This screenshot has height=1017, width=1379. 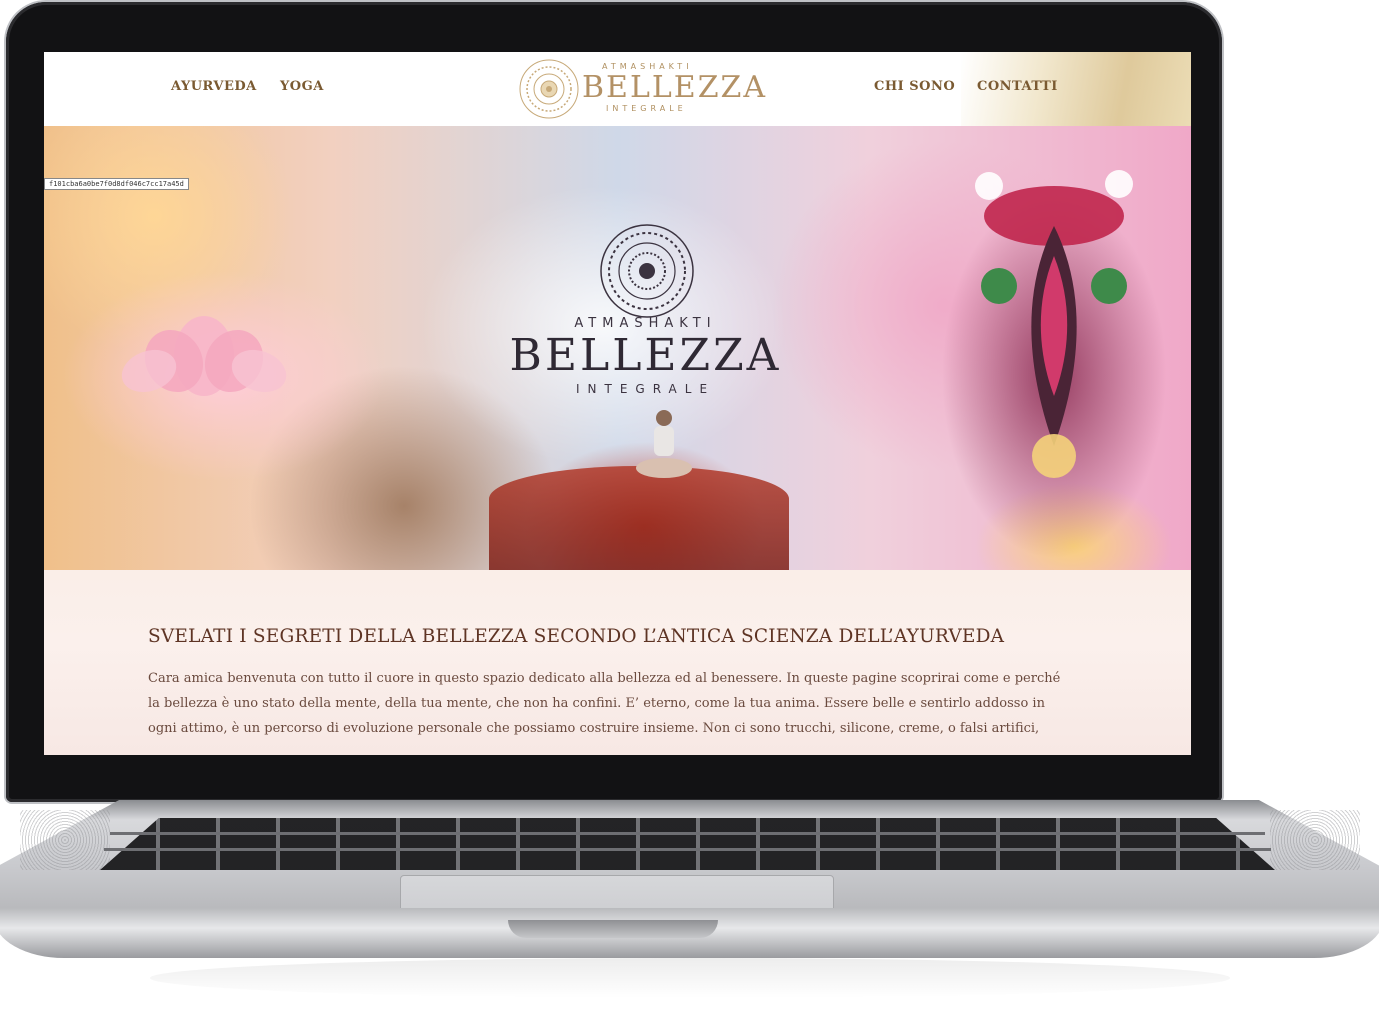 What do you see at coordinates (549, 89) in the screenshot?
I see `mandala-logo-icon` at bounding box center [549, 89].